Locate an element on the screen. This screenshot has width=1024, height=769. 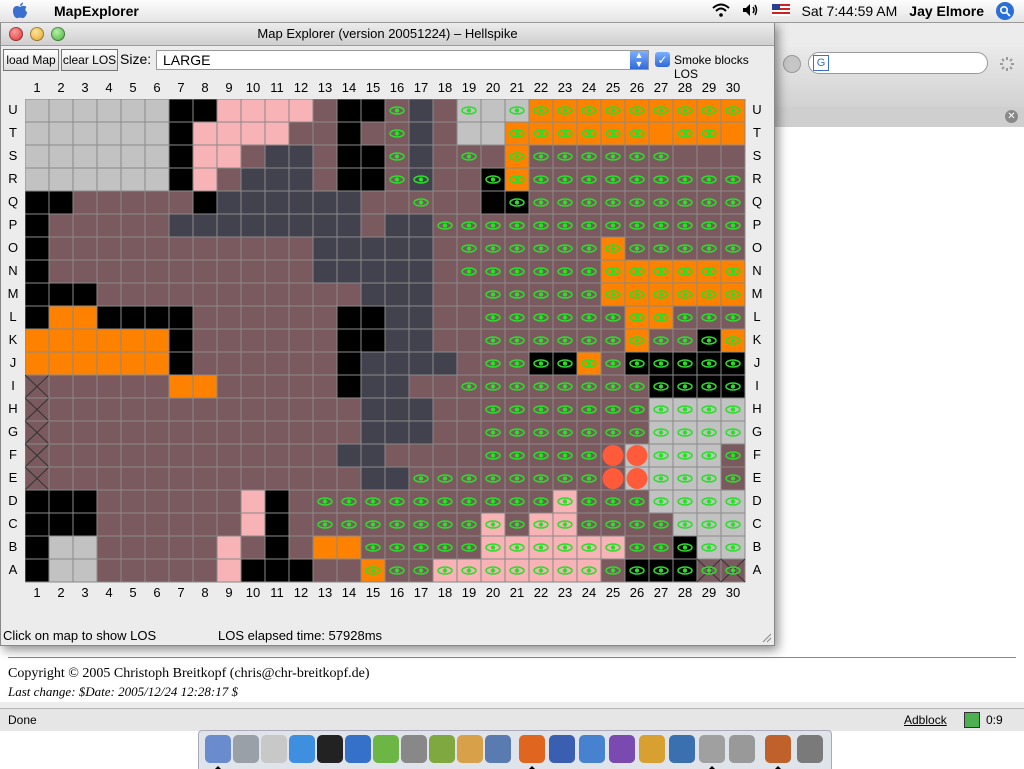
app-menu-name: MapExplorer is located at coordinates (96, 11).